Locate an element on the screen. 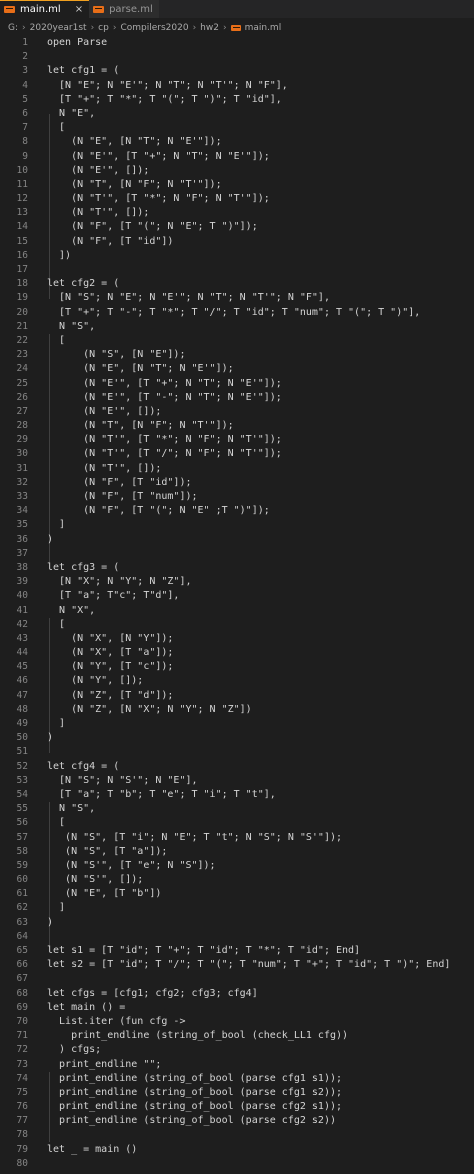 This screenshot has height=1174, width=474. code-line: 59 (N "S'", [T "e"; N "S"]); is located at coordinates (237, 866).